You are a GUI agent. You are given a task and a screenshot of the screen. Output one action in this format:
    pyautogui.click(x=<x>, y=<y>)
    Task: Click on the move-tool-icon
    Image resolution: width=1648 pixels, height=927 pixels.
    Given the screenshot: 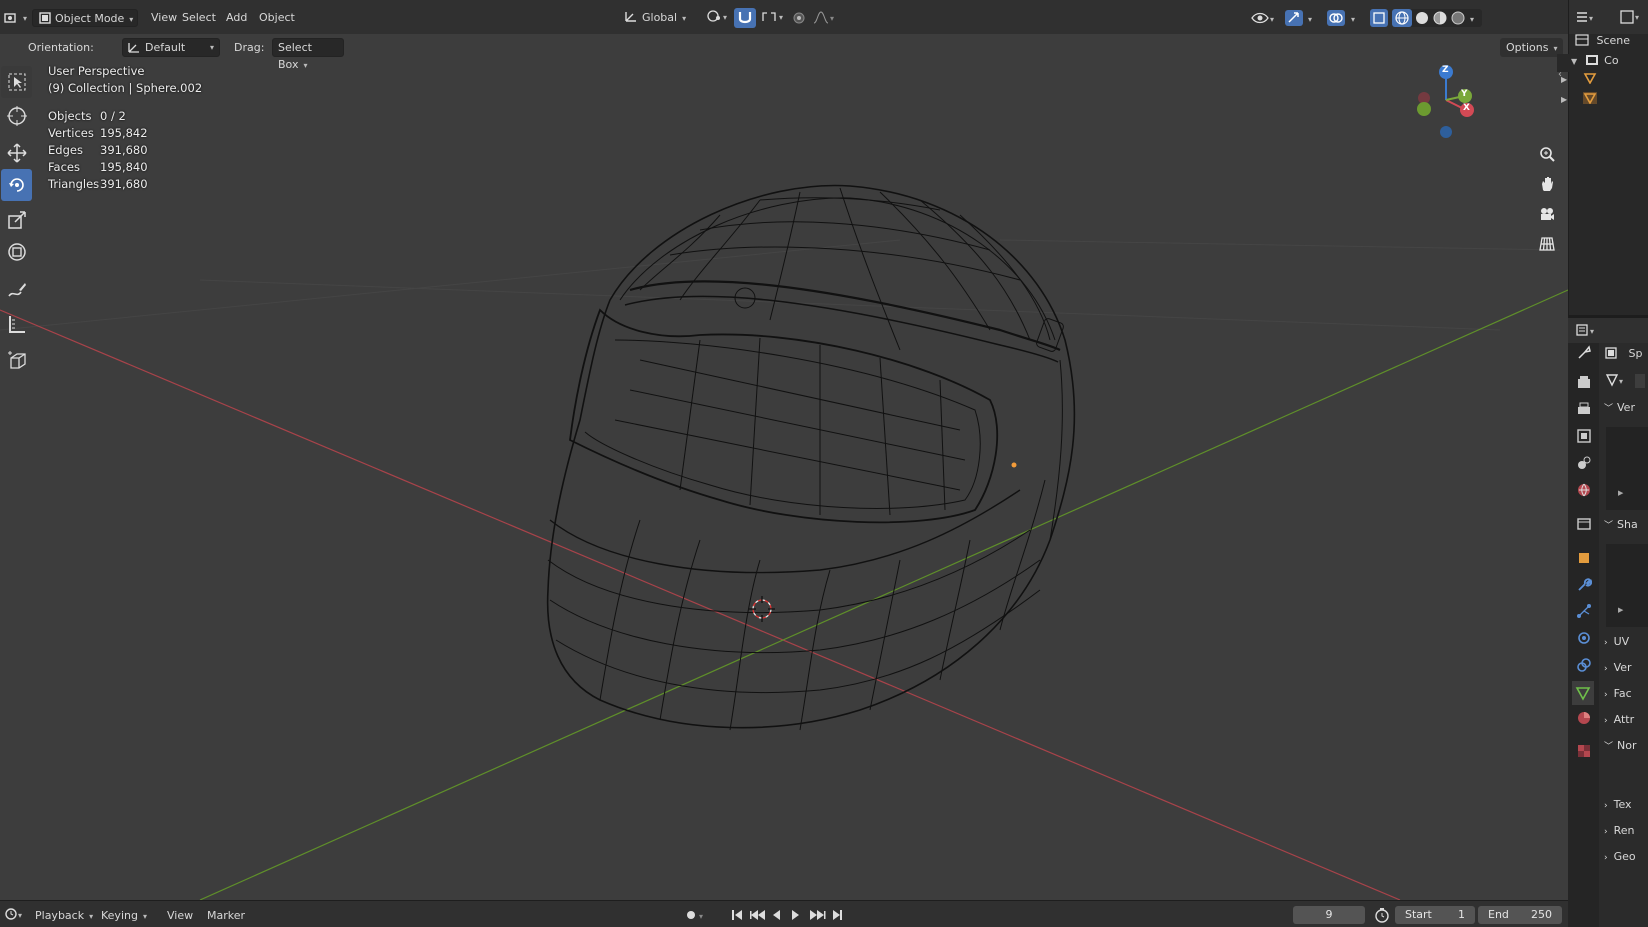 What is the action you would take?
    pyautogui.click(x=16, y=153)
    